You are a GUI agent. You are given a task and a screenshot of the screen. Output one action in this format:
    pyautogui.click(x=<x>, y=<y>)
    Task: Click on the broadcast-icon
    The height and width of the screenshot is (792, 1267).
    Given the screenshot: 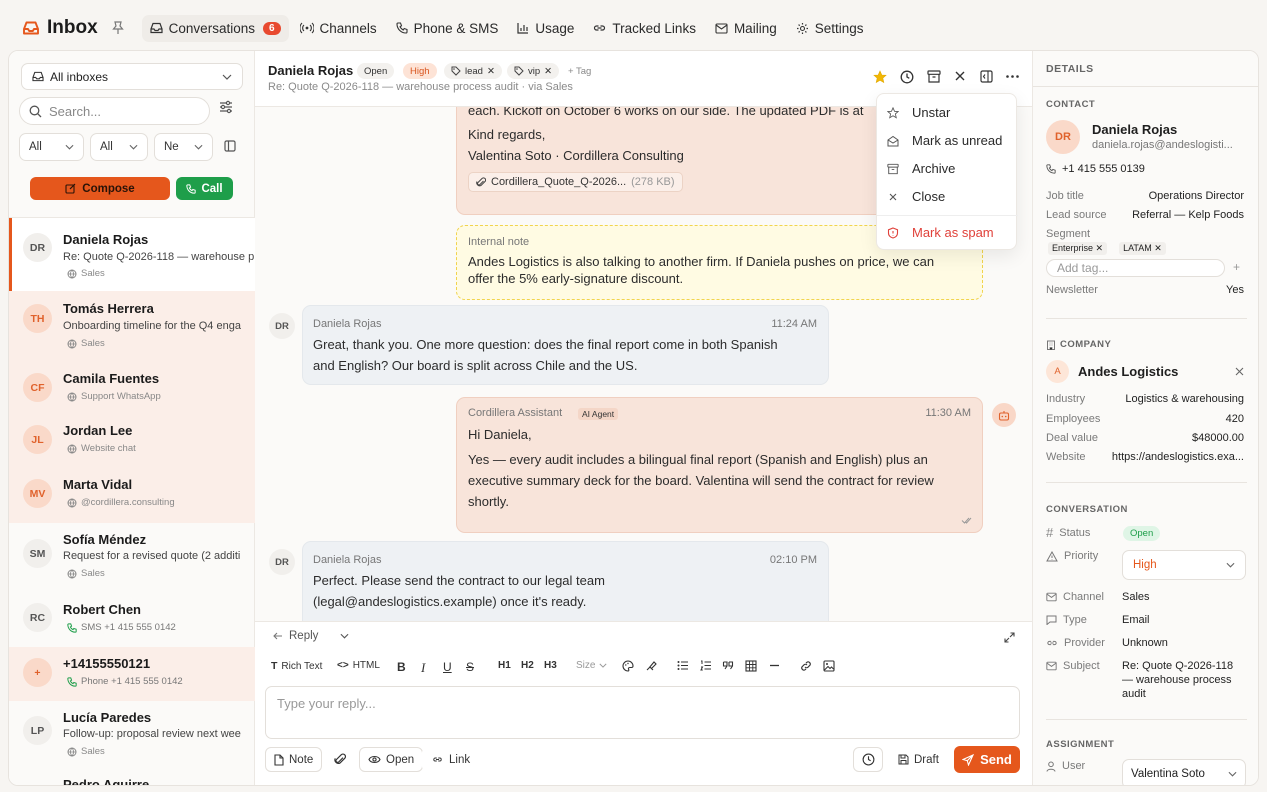 What is the action you would take?
    pyautogui.click(x=306, y=28)
    